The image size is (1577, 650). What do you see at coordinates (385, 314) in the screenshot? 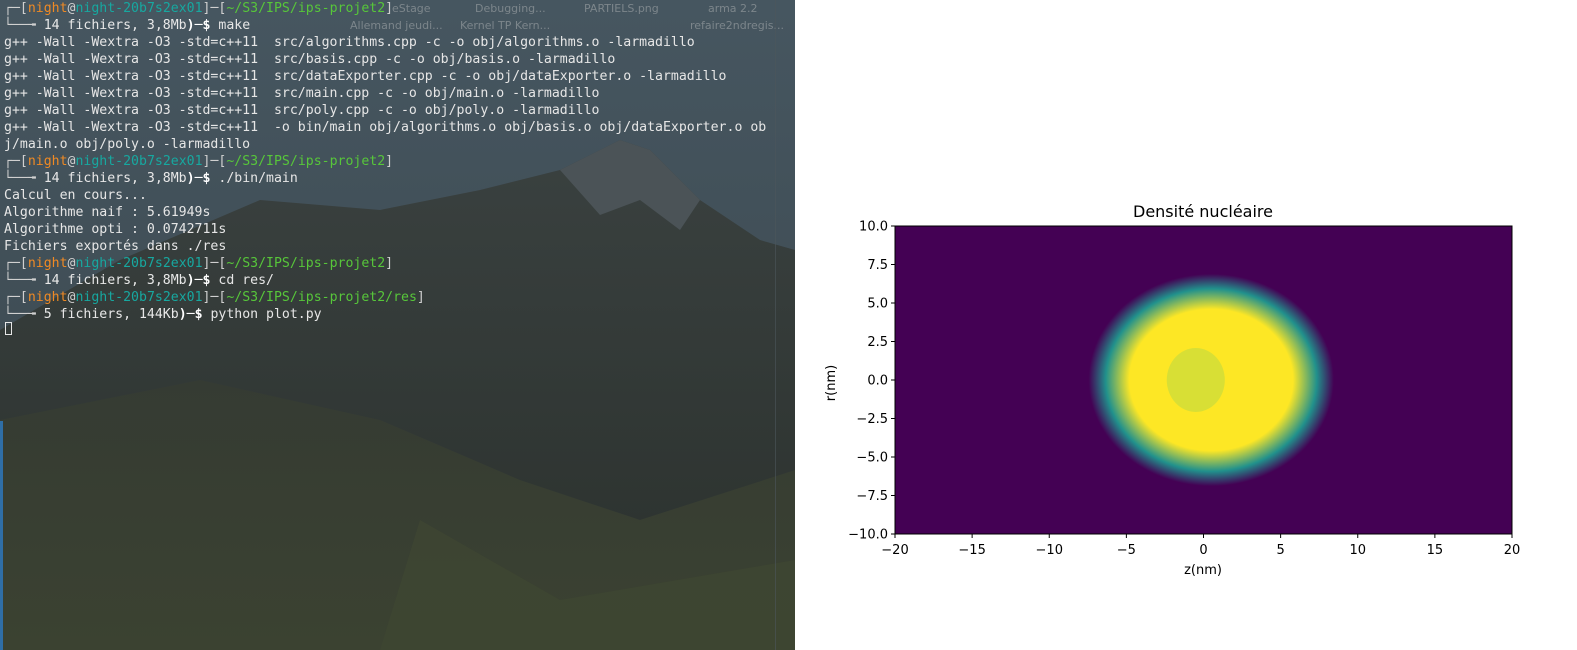
I see `prompt-command-line: └──╼ 5 fichiers, 144Kb)─$ python plot.py` at bounding box center [385, 314].